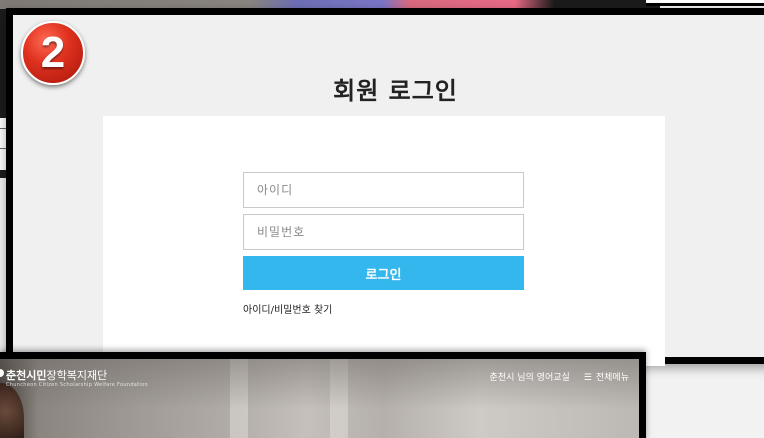 The height and width of the screenshot is (438, 764). What do you see at coordinates (383, 273) in the screenshot?
I see `login-button: 로그인` at bounding box center [383, 273].